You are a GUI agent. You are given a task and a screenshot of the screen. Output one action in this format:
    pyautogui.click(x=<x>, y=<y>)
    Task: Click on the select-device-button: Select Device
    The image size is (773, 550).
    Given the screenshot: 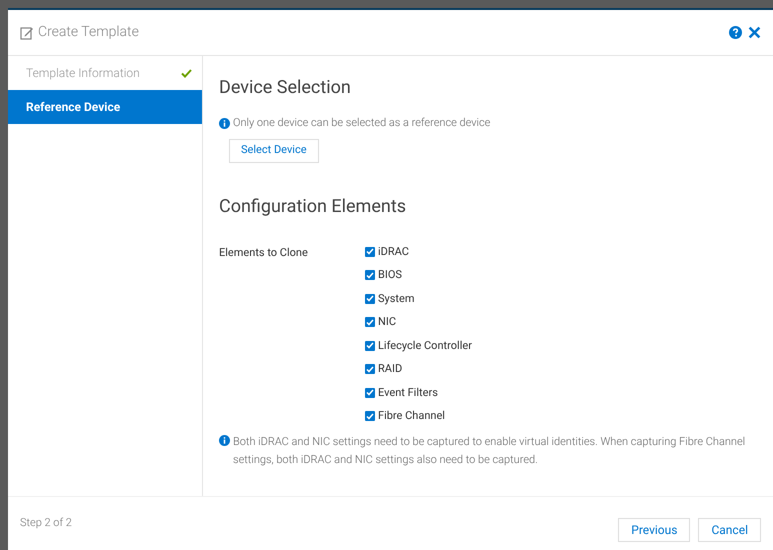 What is the action you would take?
    pyautogui.click(x=274, y=150)
    